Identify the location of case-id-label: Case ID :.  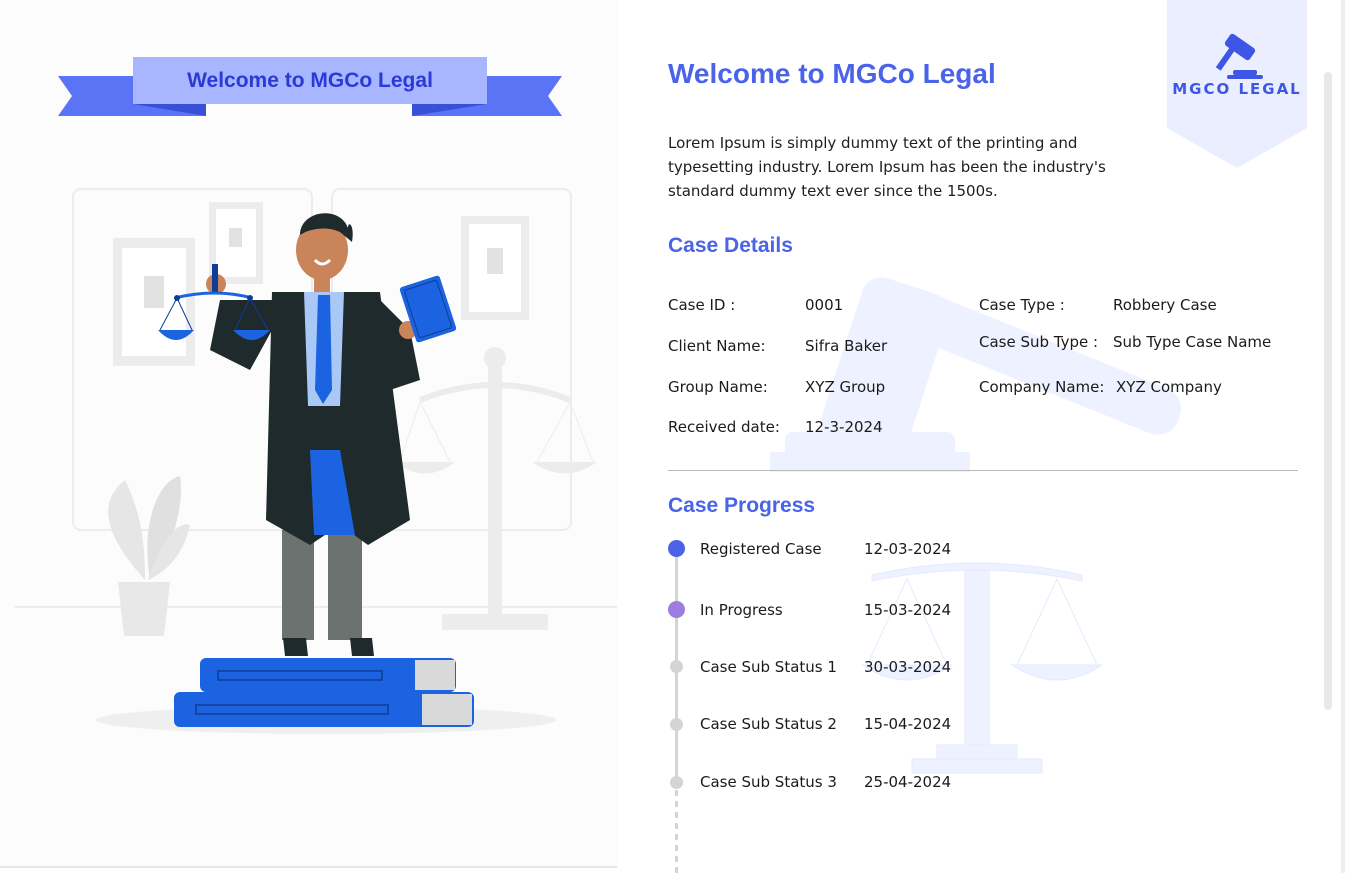
(702, 305).